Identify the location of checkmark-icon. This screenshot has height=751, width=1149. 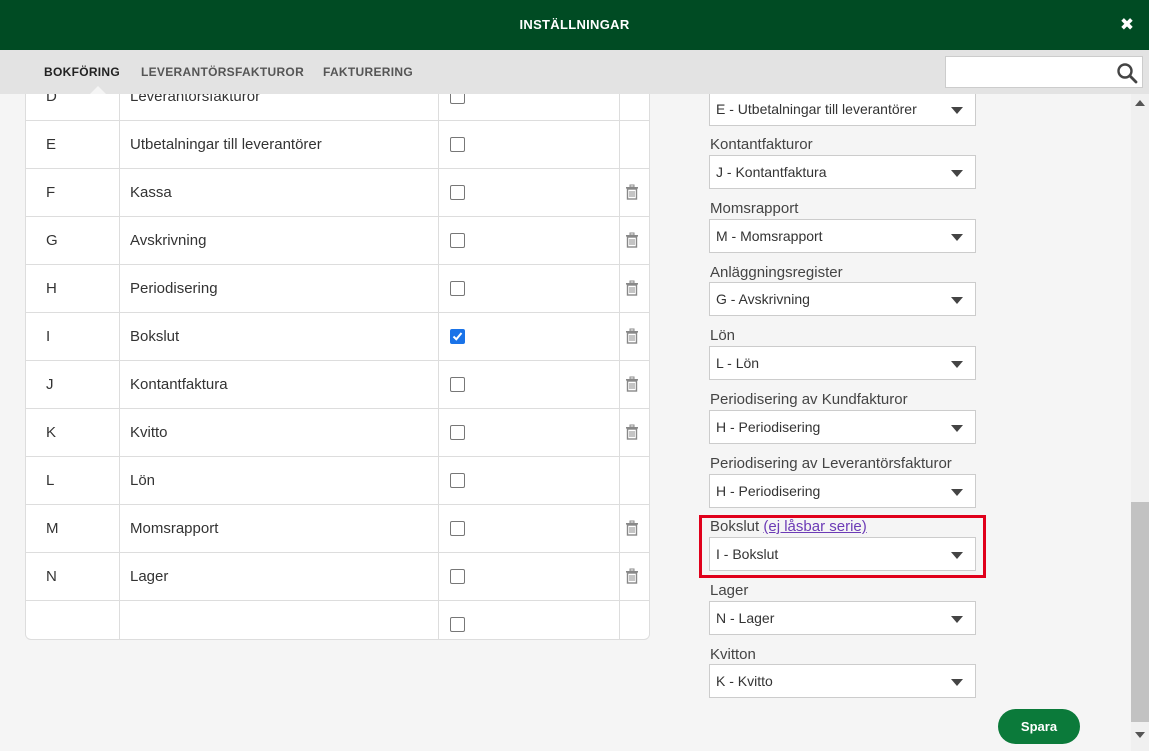
(457, 336).